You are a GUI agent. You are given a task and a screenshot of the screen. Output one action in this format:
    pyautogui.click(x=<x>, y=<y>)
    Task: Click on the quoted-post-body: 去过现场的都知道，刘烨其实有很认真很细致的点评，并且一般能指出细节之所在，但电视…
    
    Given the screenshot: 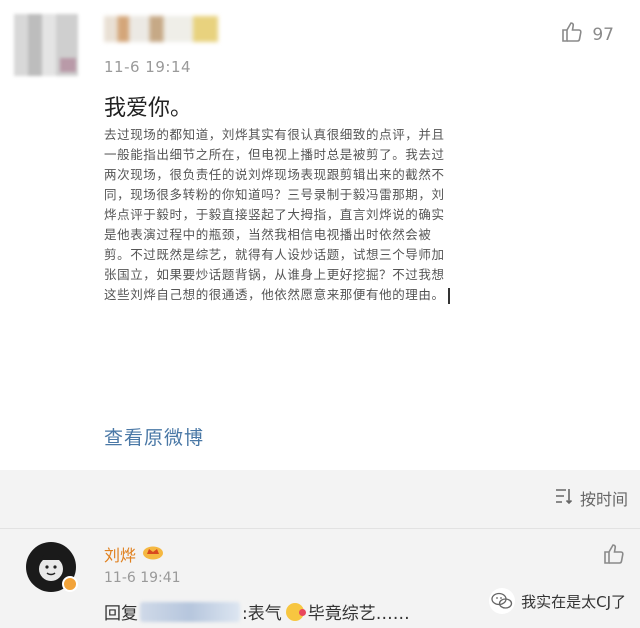 What is the action you would take?
    pyautogui.click(x=274, y=214)
    